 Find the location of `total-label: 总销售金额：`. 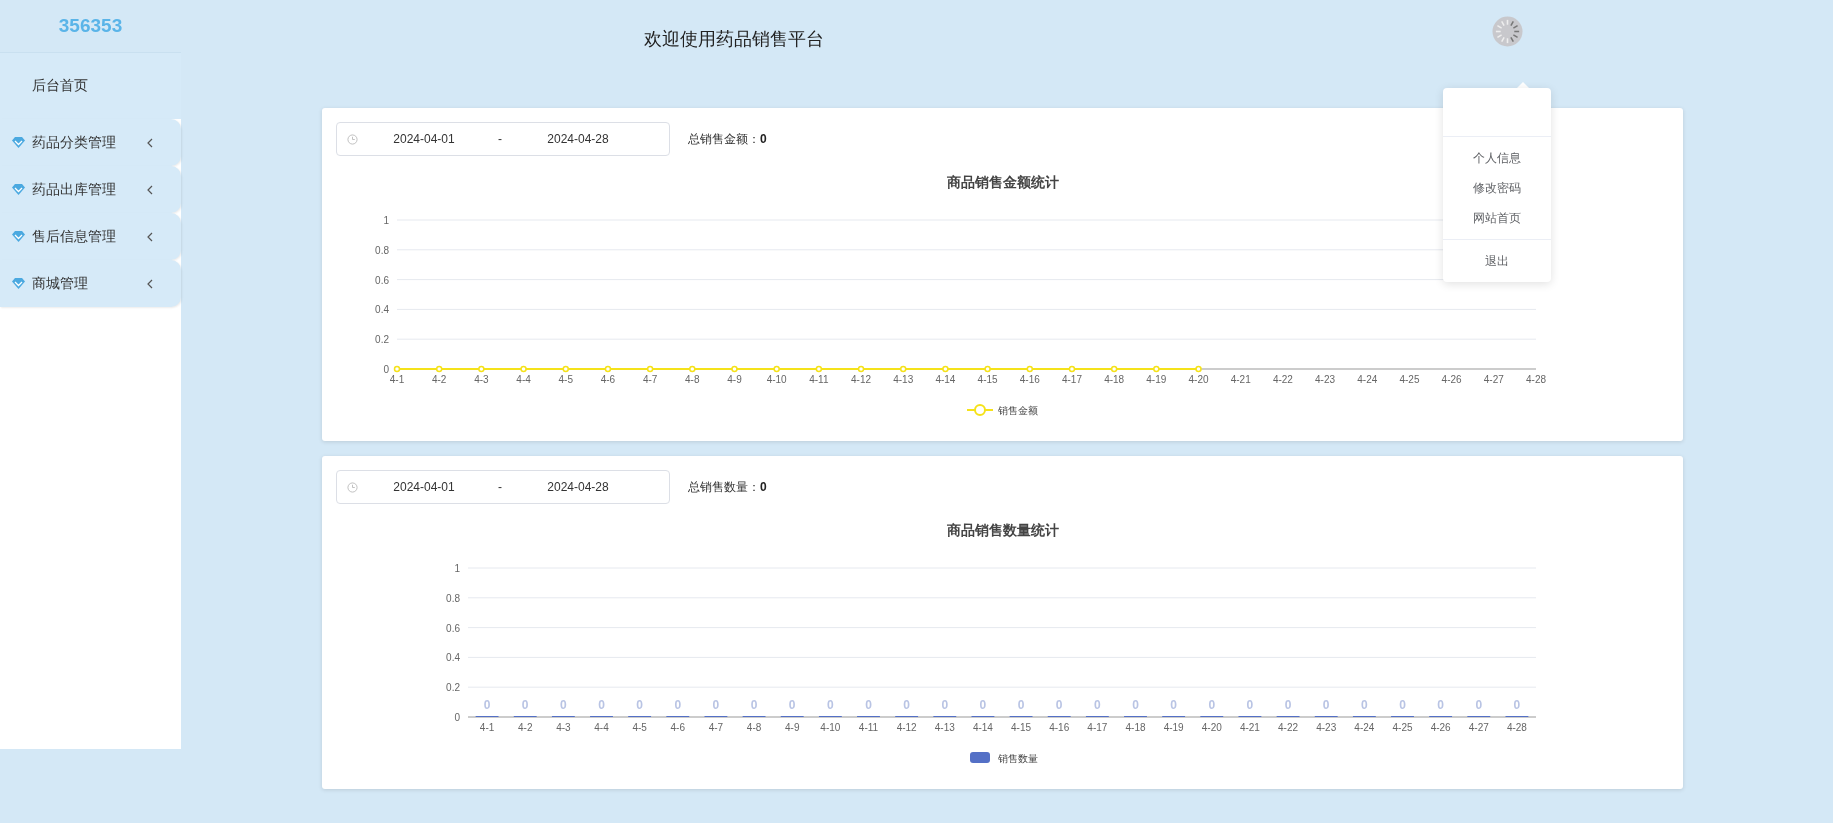

total-label: 总销售金额： is located at coordinates (724, 139).